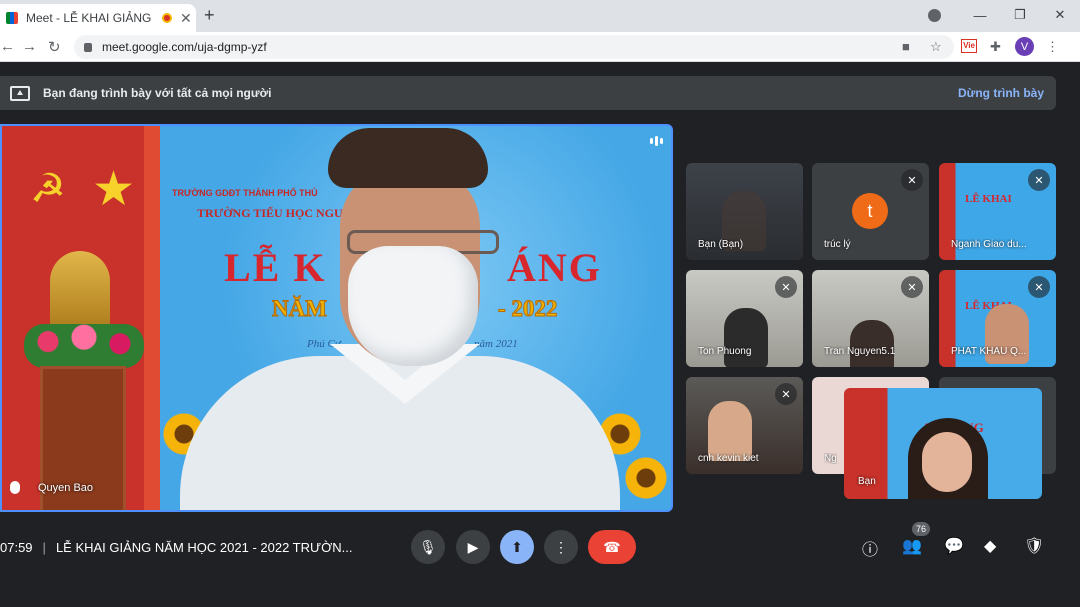 This screenshot has height=607, width=1080. What do you see at coordinates (29, 46) in the screenshot?
I see `forward-arrow-icon: →` at bounding box center [29, 46].